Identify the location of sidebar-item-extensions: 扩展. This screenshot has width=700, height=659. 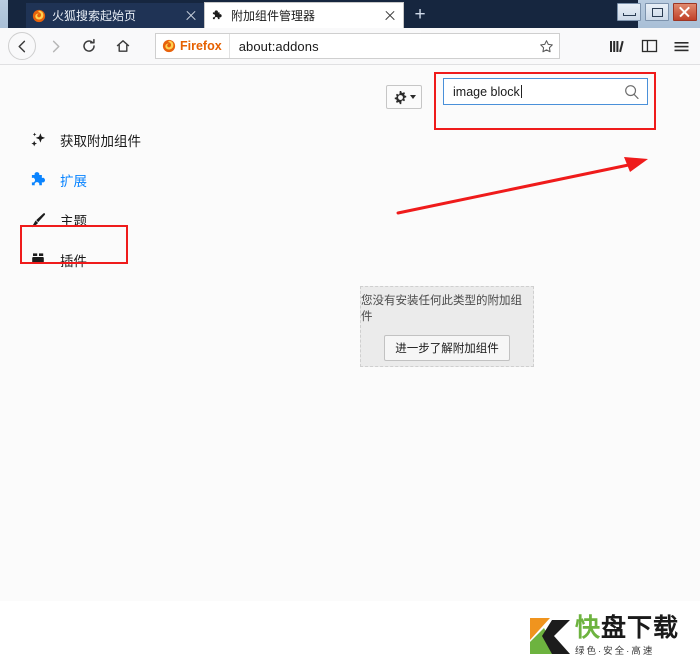
(100, 180).